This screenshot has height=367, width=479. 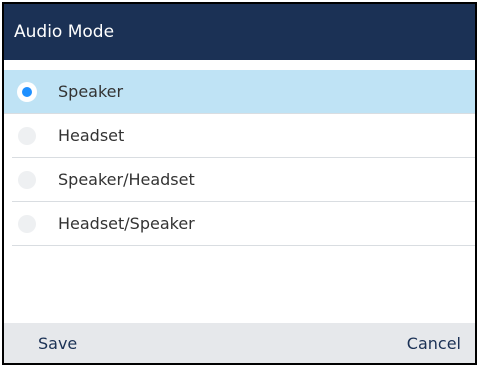 What do you see at coordinates (57, 343) in the screenshot?
I see `save-button: Save` at bounding box center [57, 343].